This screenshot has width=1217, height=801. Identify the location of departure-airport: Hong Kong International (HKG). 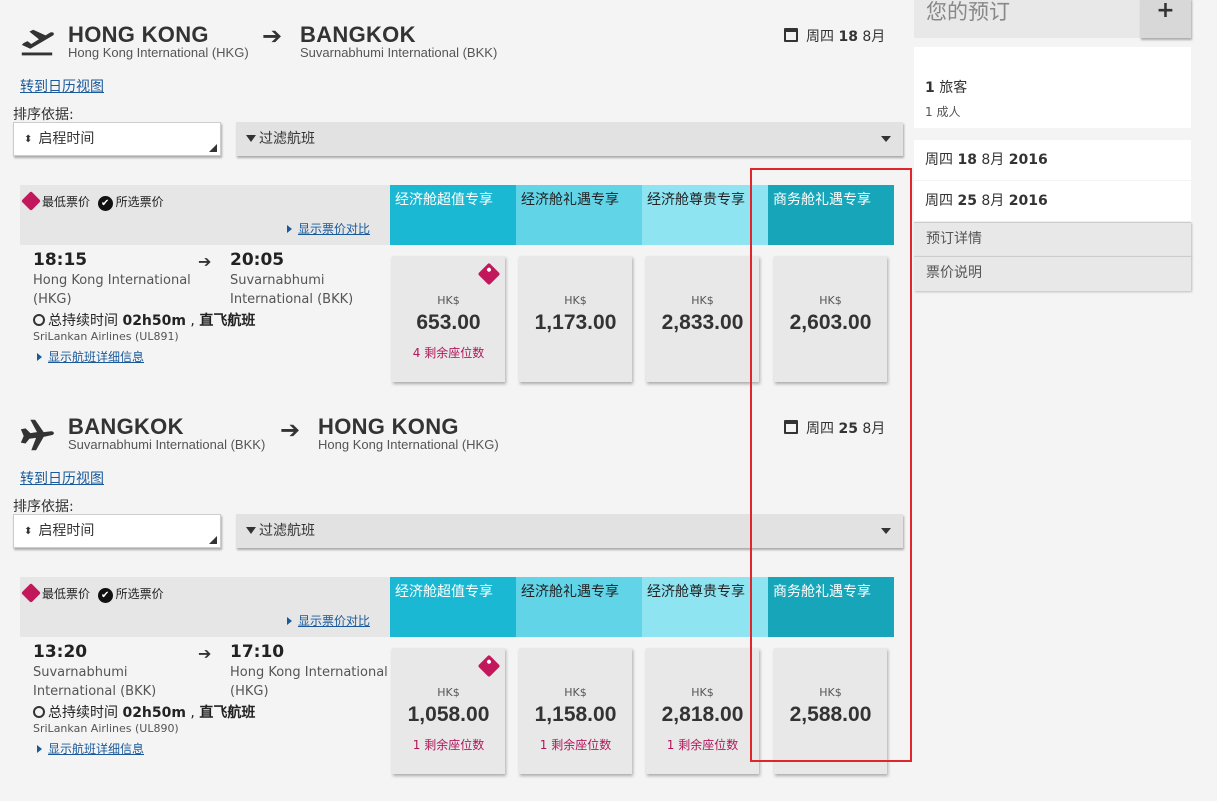
(112, 290).